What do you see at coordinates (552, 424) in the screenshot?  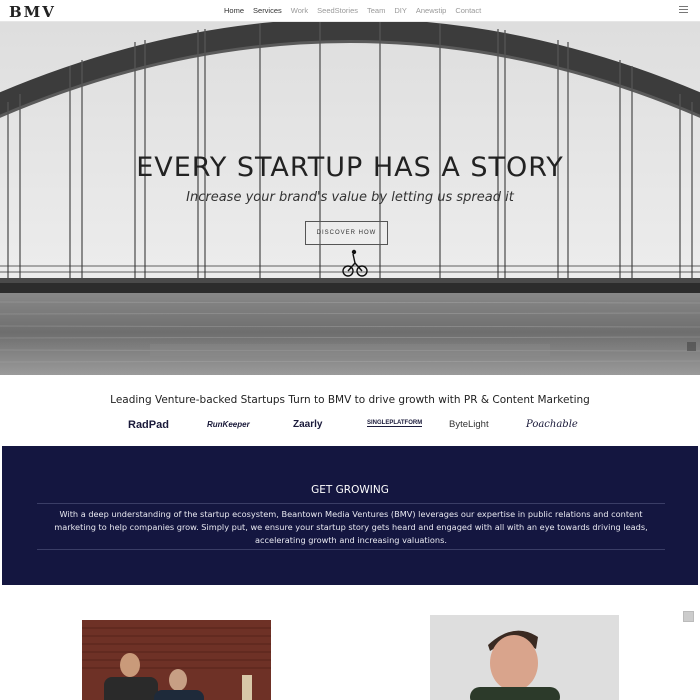 I see `client-logo-poachable: Poachable` at bounding box center [552, 424].